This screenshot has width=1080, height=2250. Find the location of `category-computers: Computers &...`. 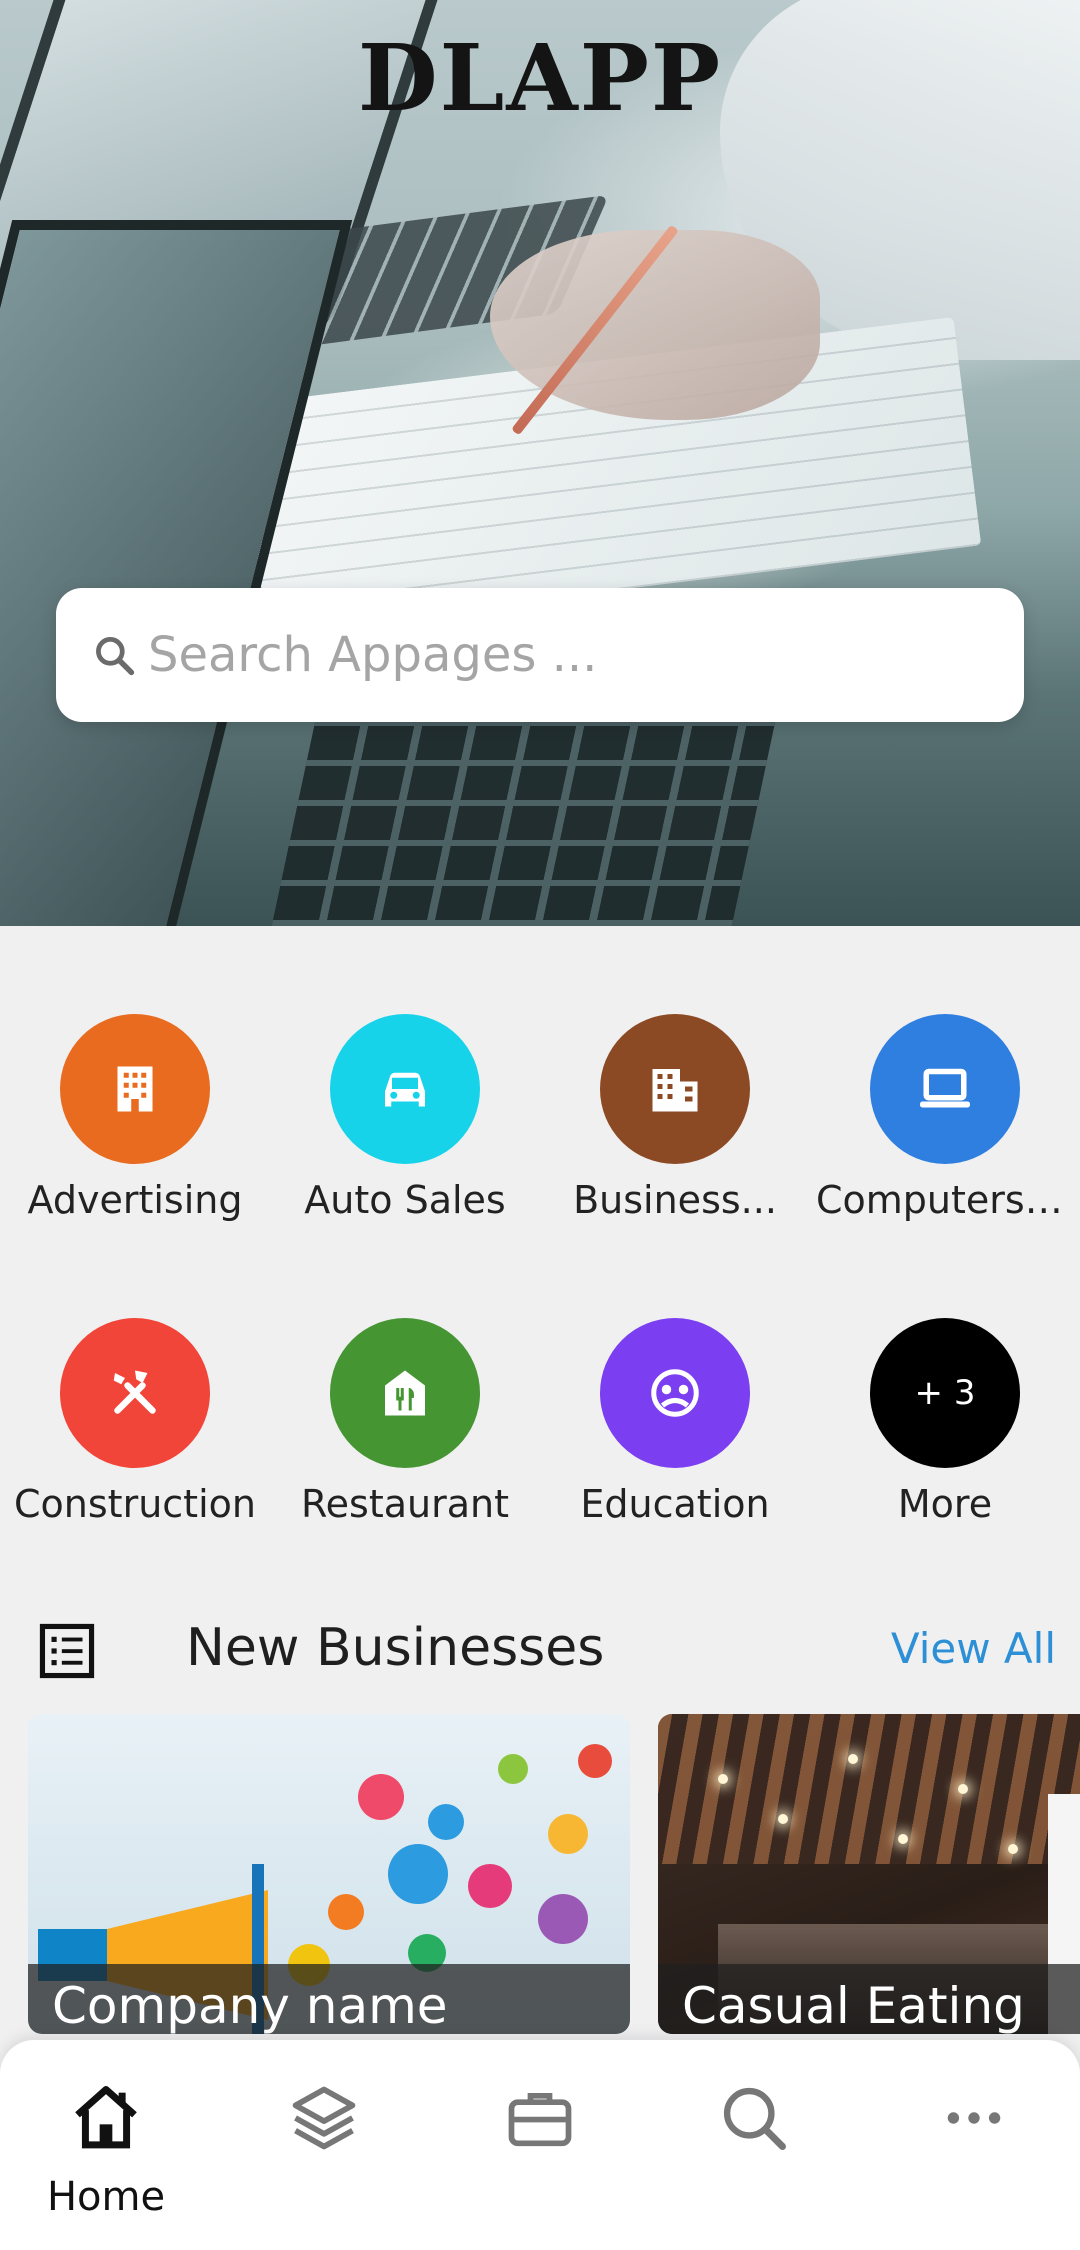

category-computers: Computers &... is located at coordinates (945, 1118).